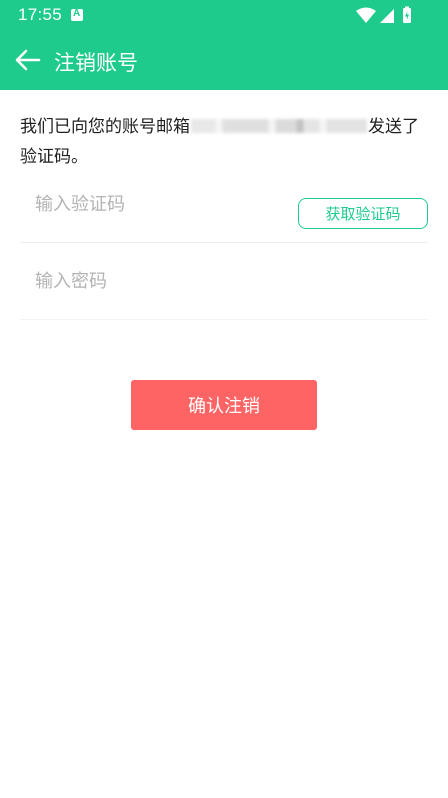 The height and width of the screenshot is (798, 448). I want to click on app-notification-icon, so click(77, 14).